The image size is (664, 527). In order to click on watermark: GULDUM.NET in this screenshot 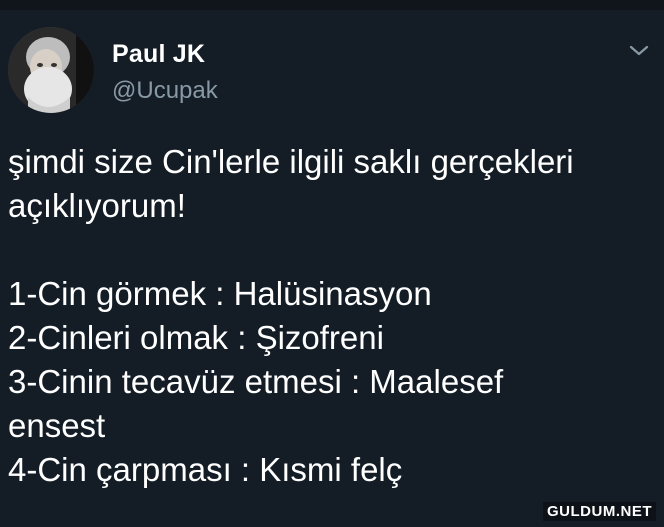, I will do `click(599, 511)`.